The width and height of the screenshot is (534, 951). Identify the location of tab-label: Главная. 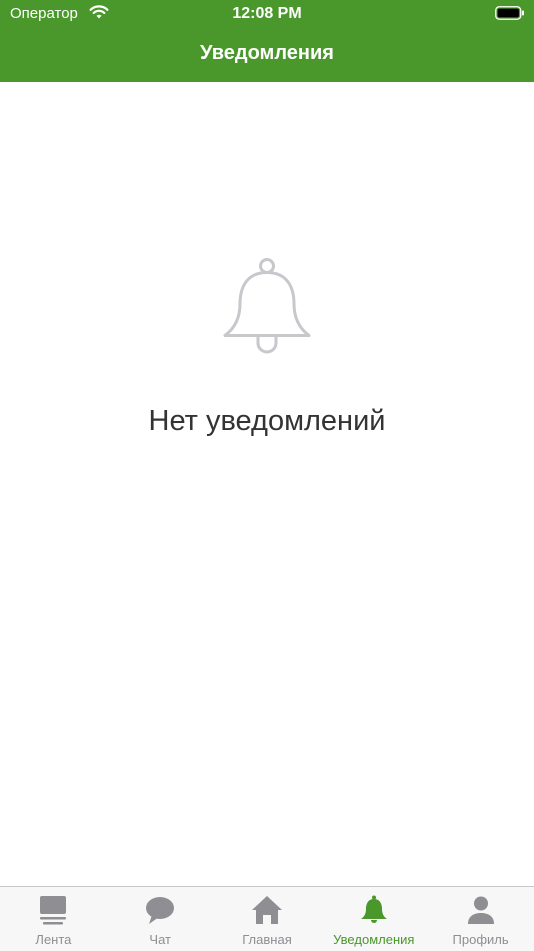
(267, 939).